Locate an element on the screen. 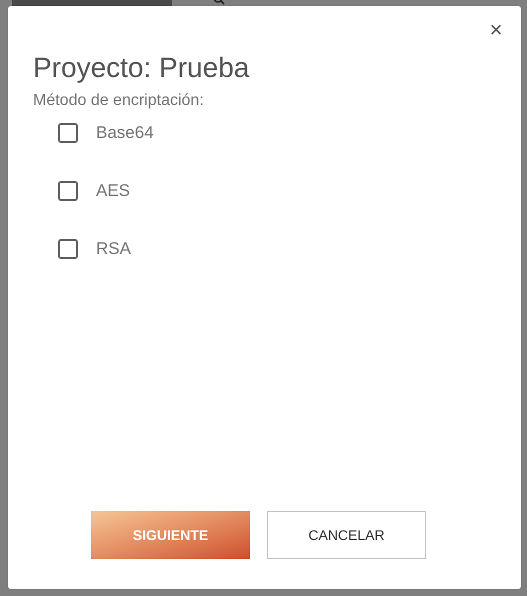 Image resolution: width=527 pixels, height=596 pixels. dialog-title: Proyecto: Prueba is located at coordinates (141, 68).